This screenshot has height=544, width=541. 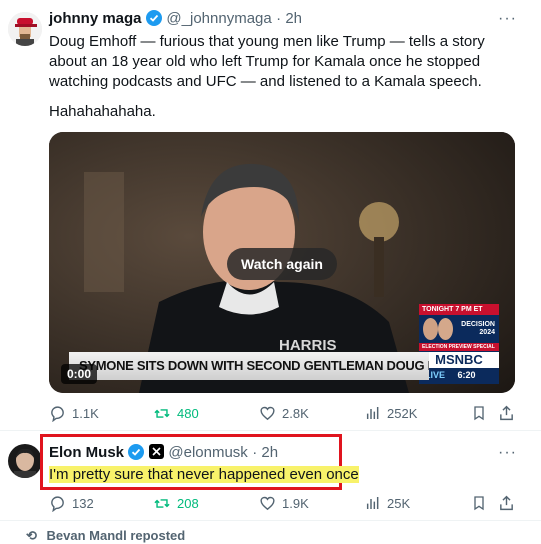 I want to click on views-button: 25K, so click(x=387, y=503).